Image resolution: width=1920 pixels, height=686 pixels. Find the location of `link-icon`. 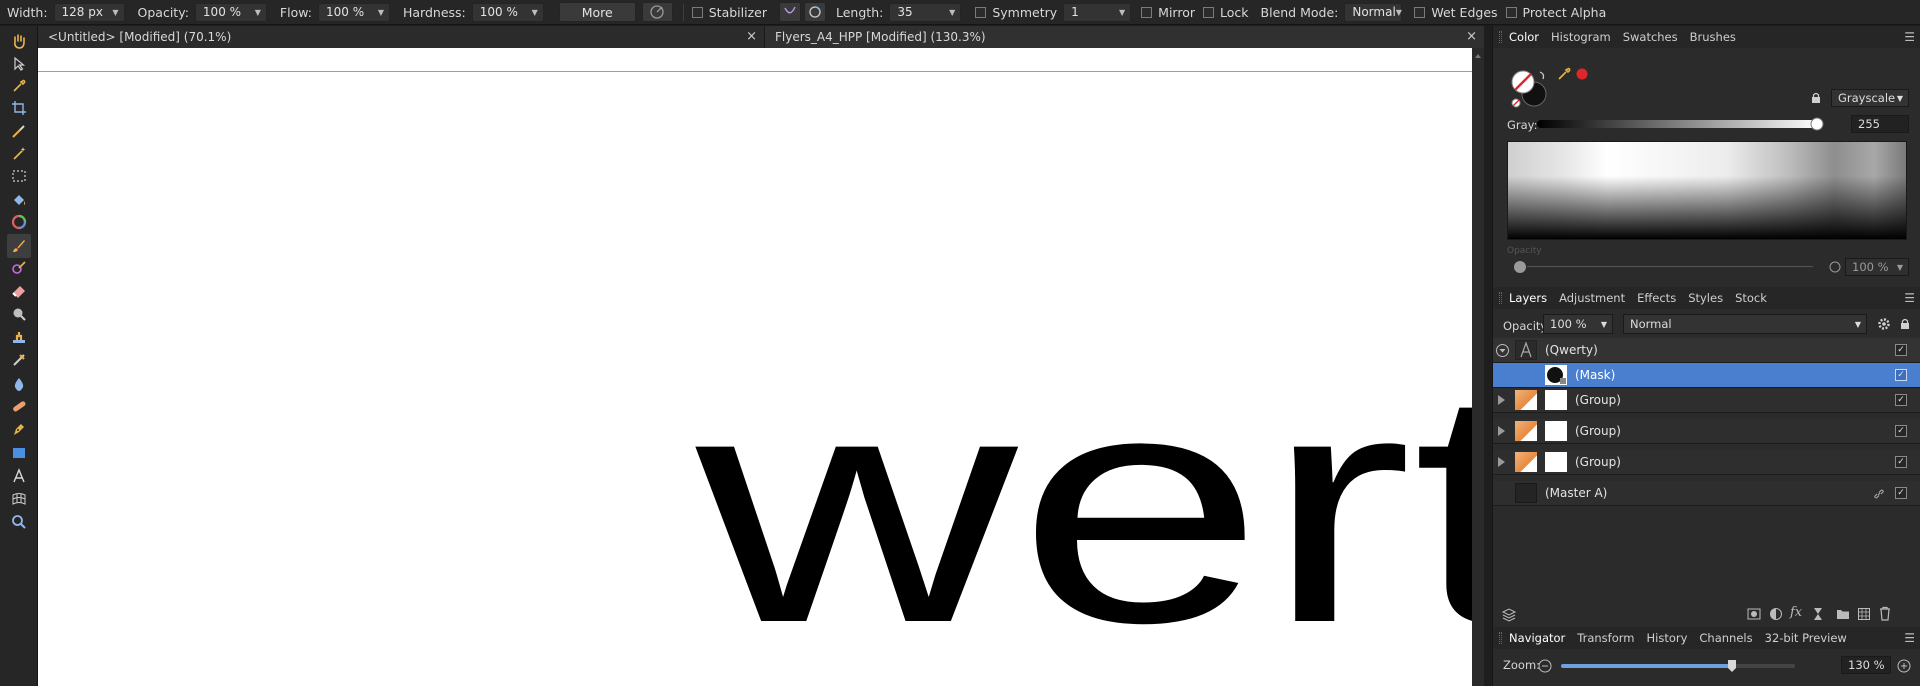

link-icon is located at coordinates (1879, 494).